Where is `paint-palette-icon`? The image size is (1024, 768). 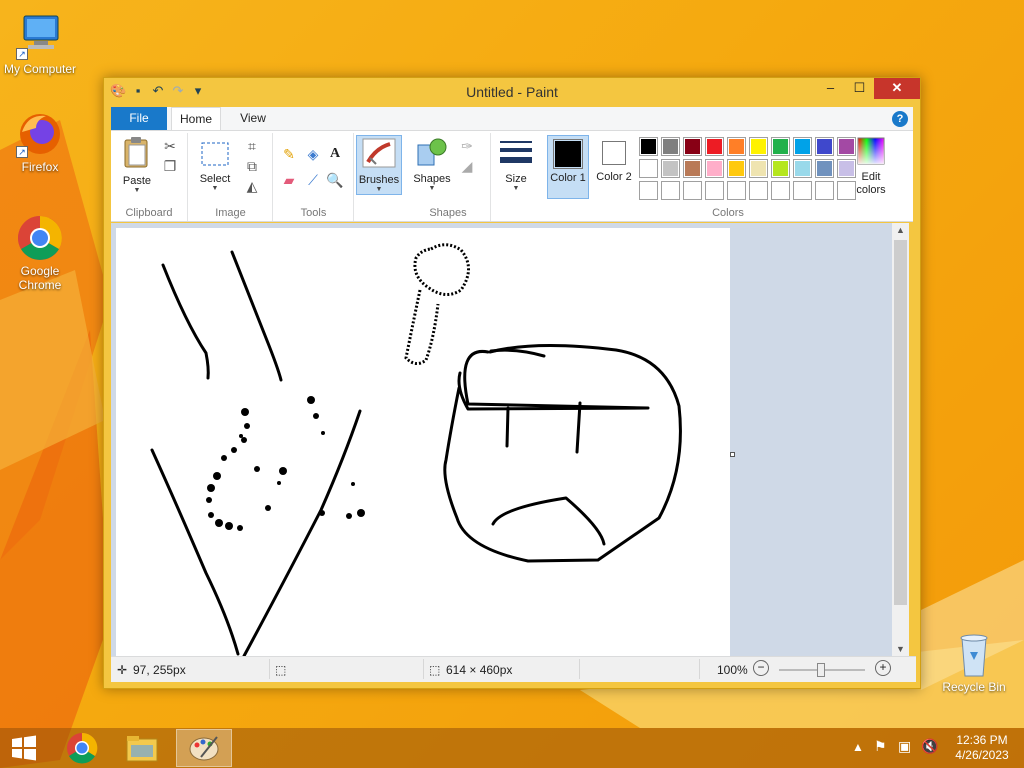 paint-palette-icon is located at coordinates (204, 748).